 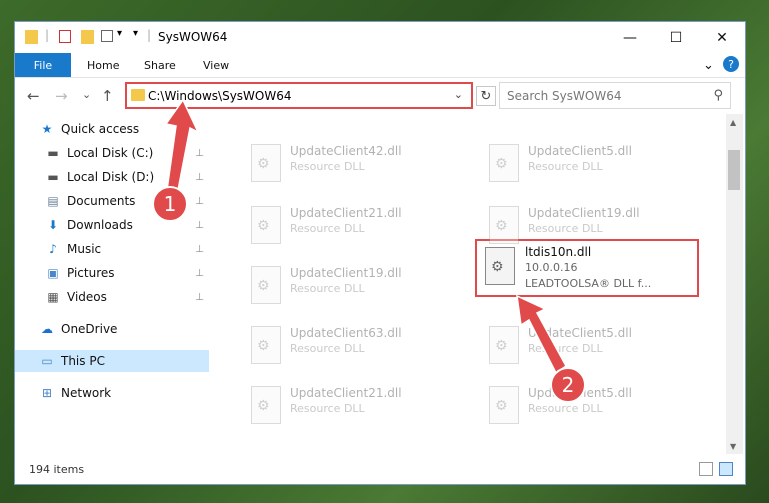 What do you see at coordinates (170, 204) in the screenshot?
I see `step-badge-1: 1` at bounding box center [170, 204].